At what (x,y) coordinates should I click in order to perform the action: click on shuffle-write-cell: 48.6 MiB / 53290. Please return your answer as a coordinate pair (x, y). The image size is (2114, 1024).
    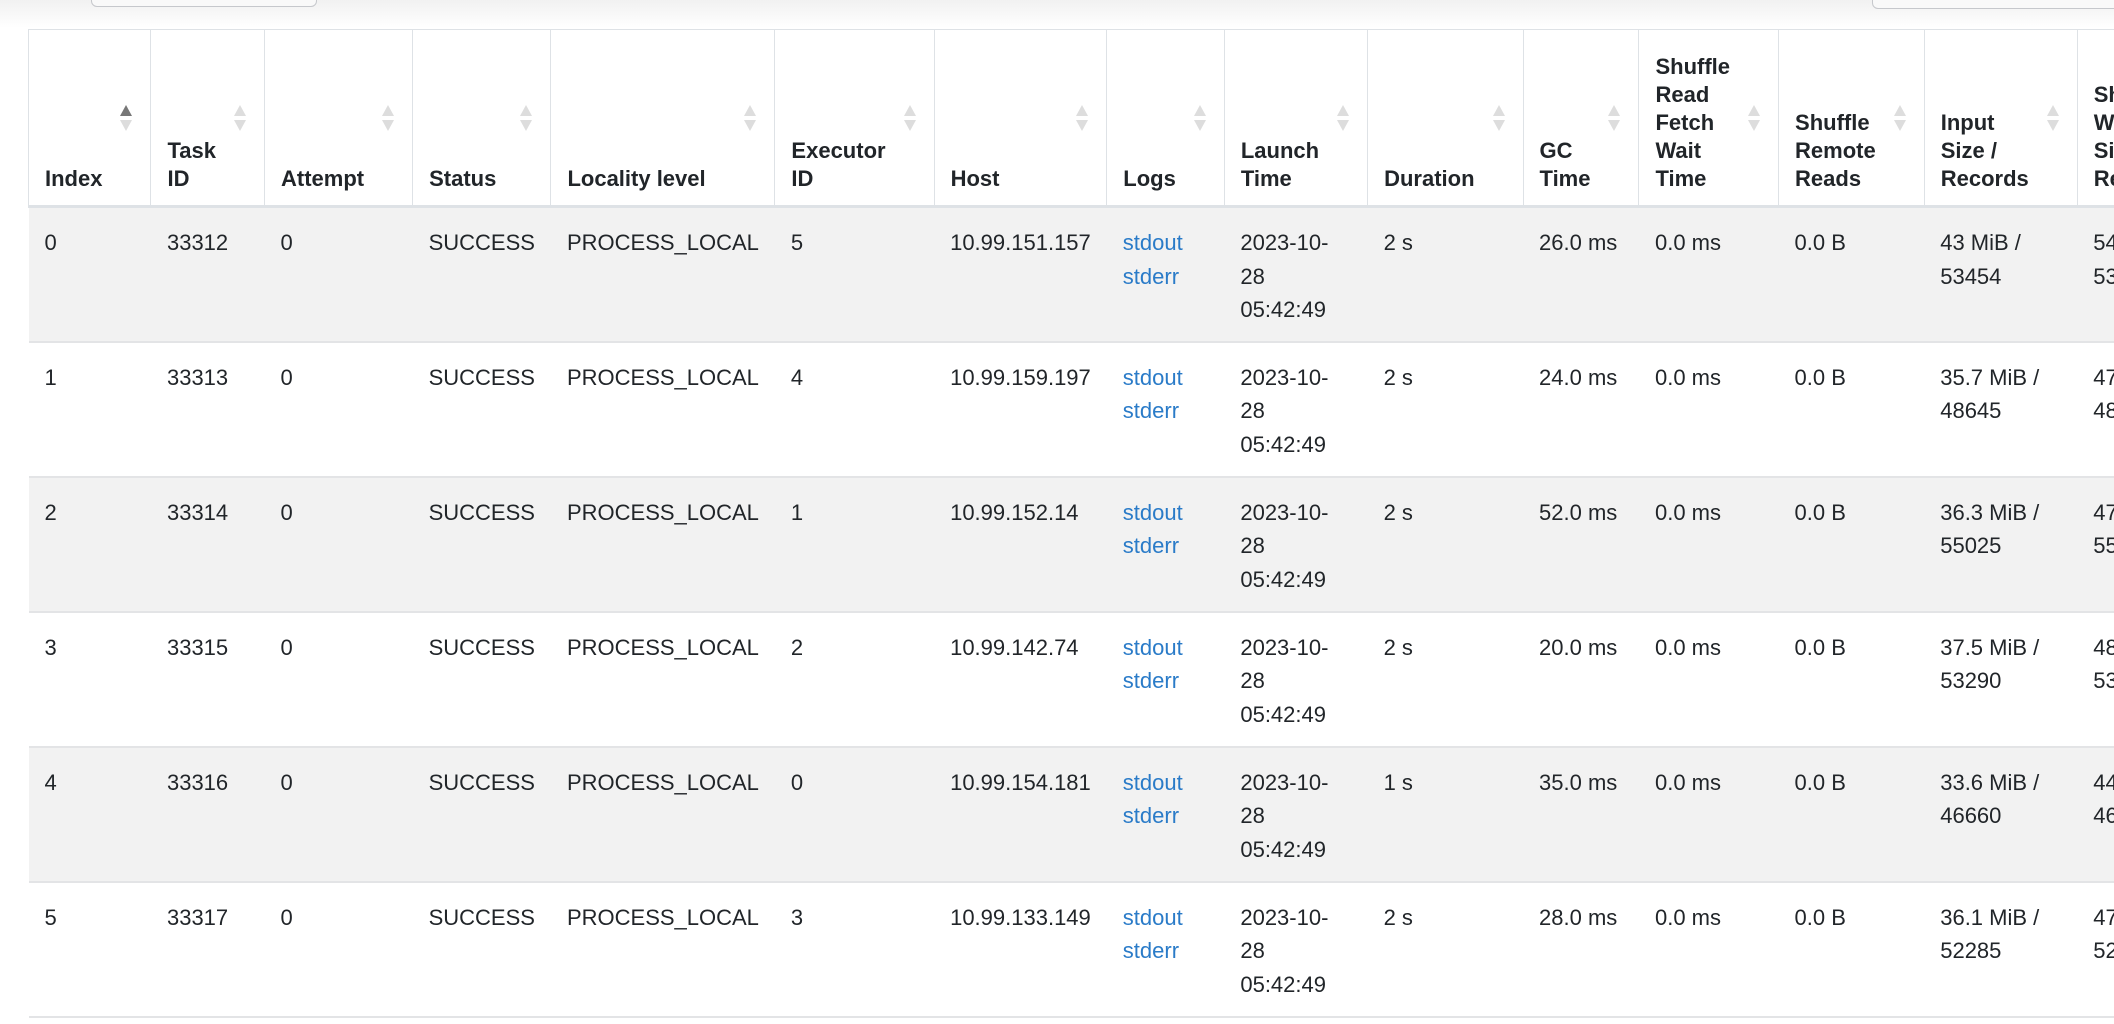
    Looking at the image, I should click on (2095, 679).